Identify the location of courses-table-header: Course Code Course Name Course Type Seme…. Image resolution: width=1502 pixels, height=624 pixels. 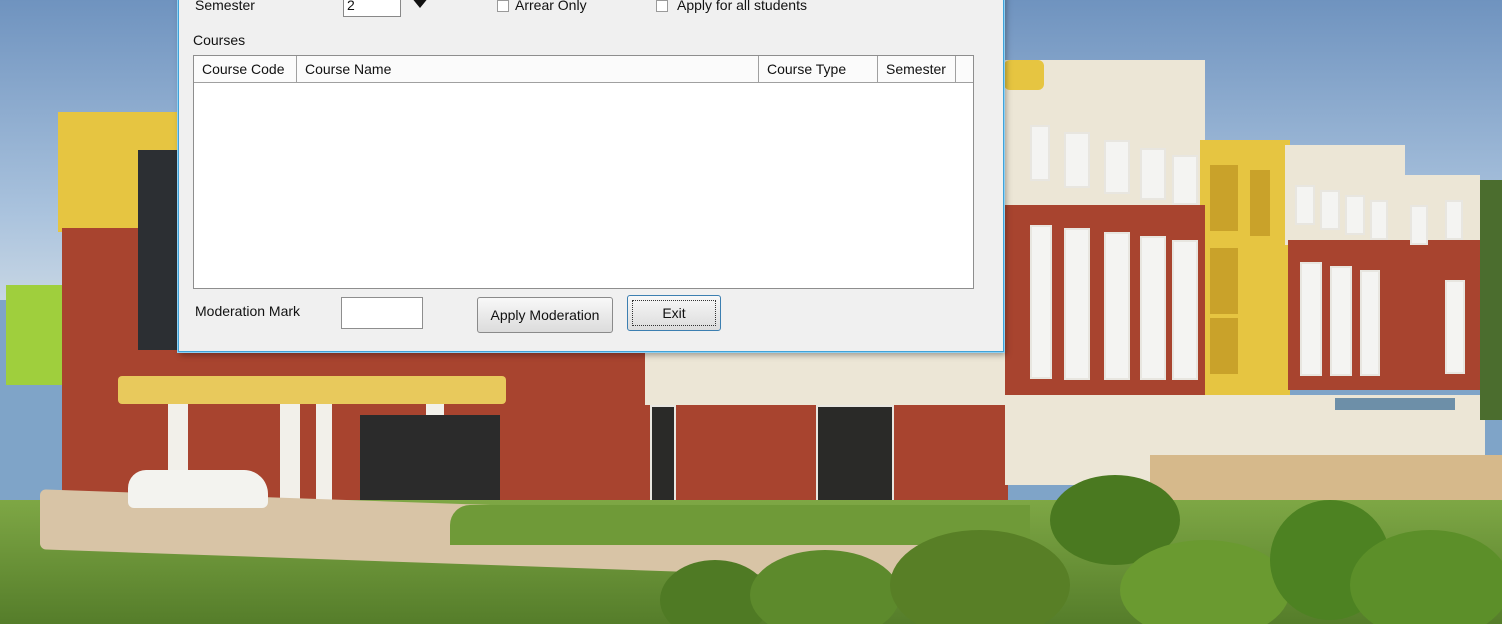
(583, 69).